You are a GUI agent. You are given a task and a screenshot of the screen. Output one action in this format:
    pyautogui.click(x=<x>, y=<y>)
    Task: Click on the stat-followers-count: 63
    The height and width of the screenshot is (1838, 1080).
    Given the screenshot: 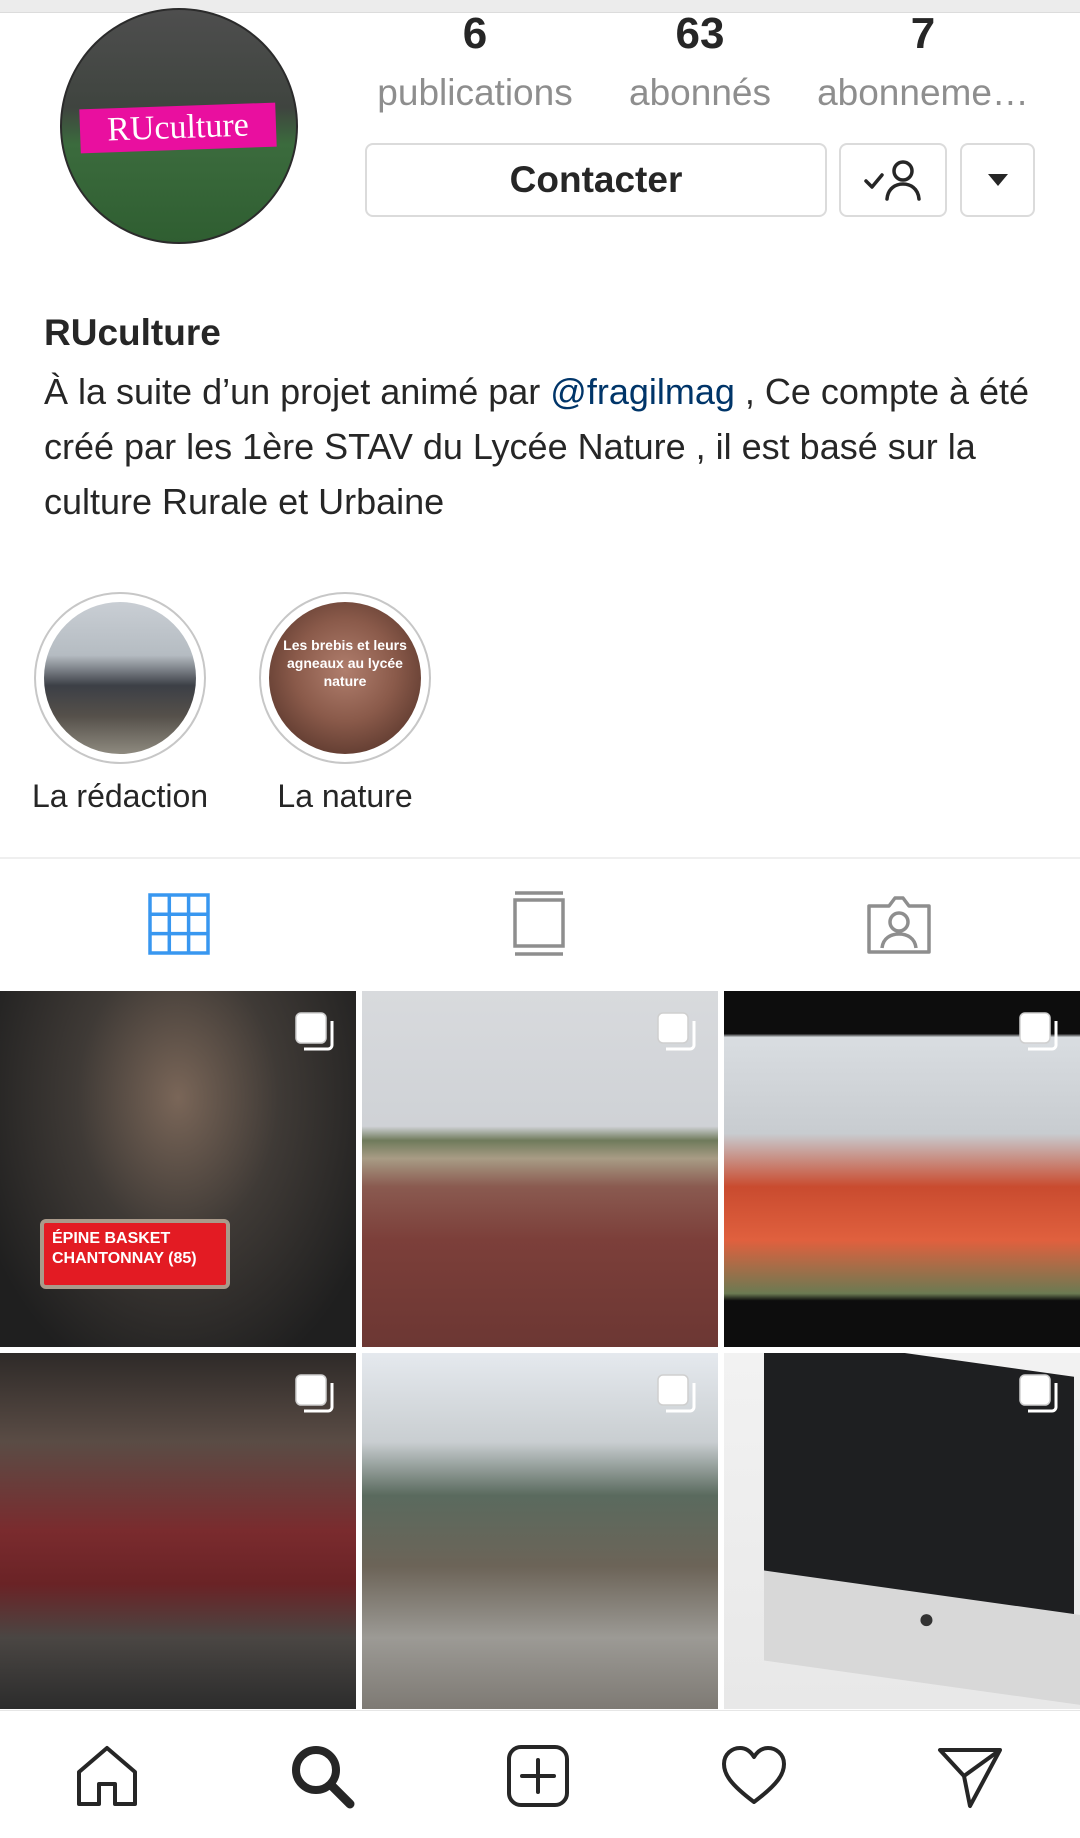 What is the action you would take?
    pyautogui.click(x=700, y=33)
    